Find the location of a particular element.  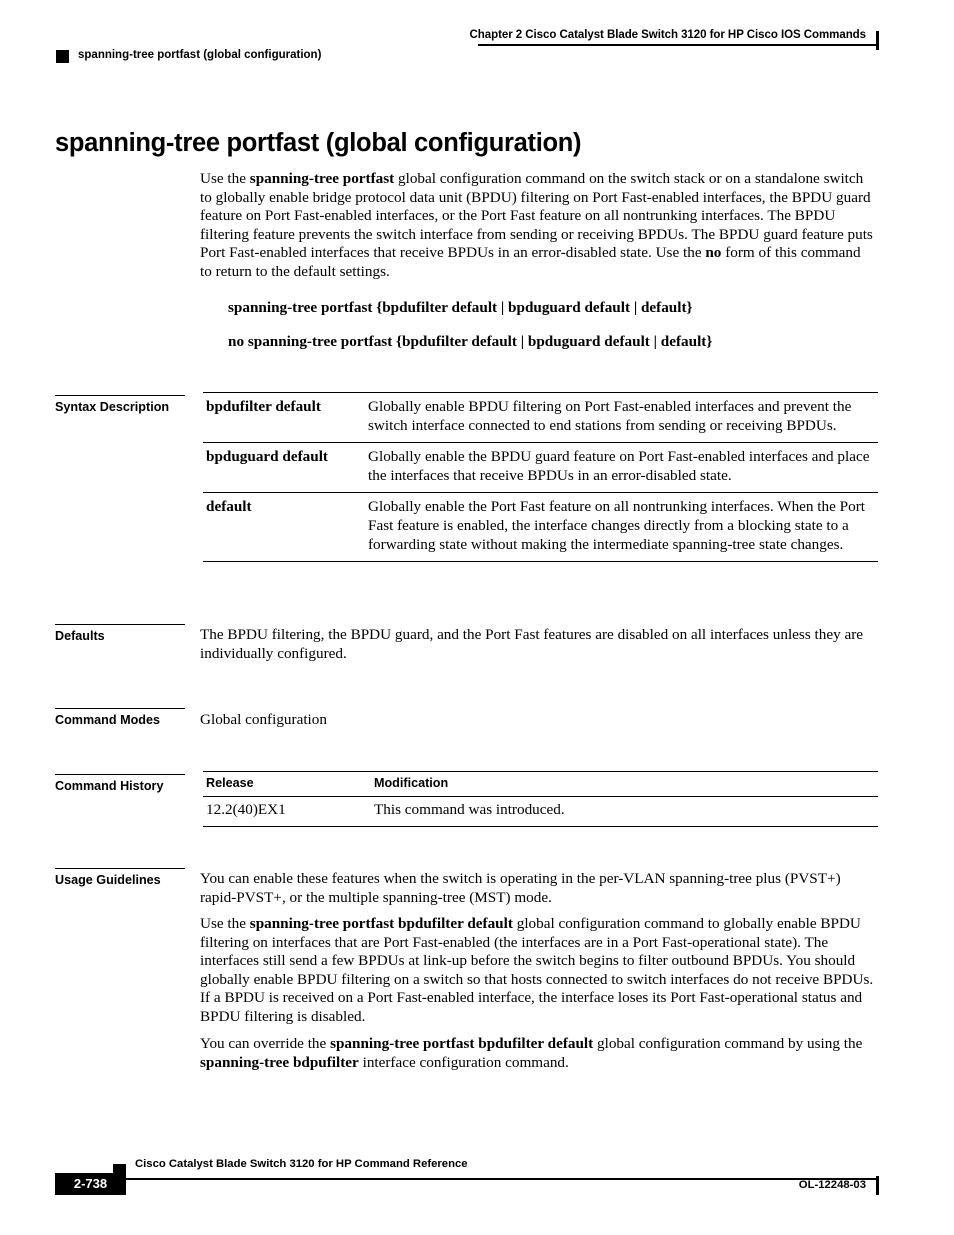

column-header-release: Release is located at coordinates (230, 783).